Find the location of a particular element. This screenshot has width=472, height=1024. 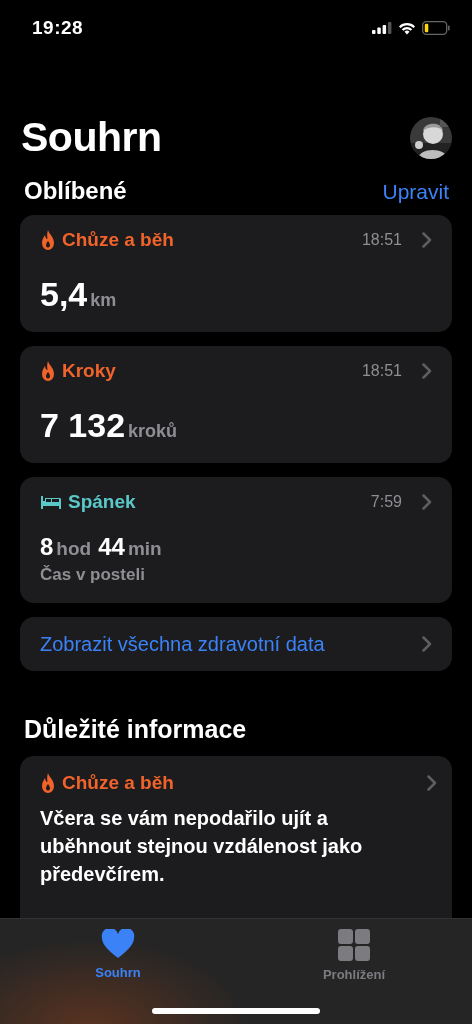

metric-unit: min is located at coordinates (144, 549).